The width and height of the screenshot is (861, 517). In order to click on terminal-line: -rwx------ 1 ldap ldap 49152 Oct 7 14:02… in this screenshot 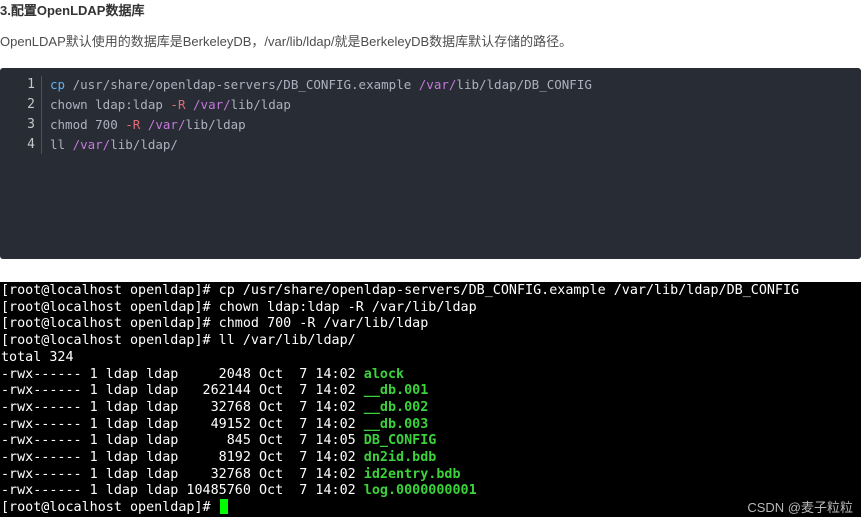, I will do `click(214, 424)`.